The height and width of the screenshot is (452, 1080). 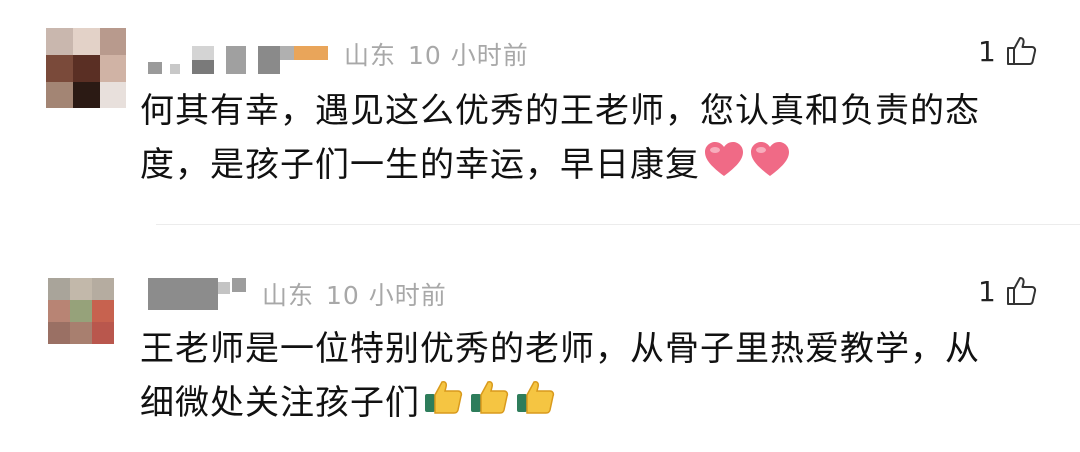 I want to click on comment-text: 度，是孩子们一生的幸运，早日康复, so click(x=420, y=165).